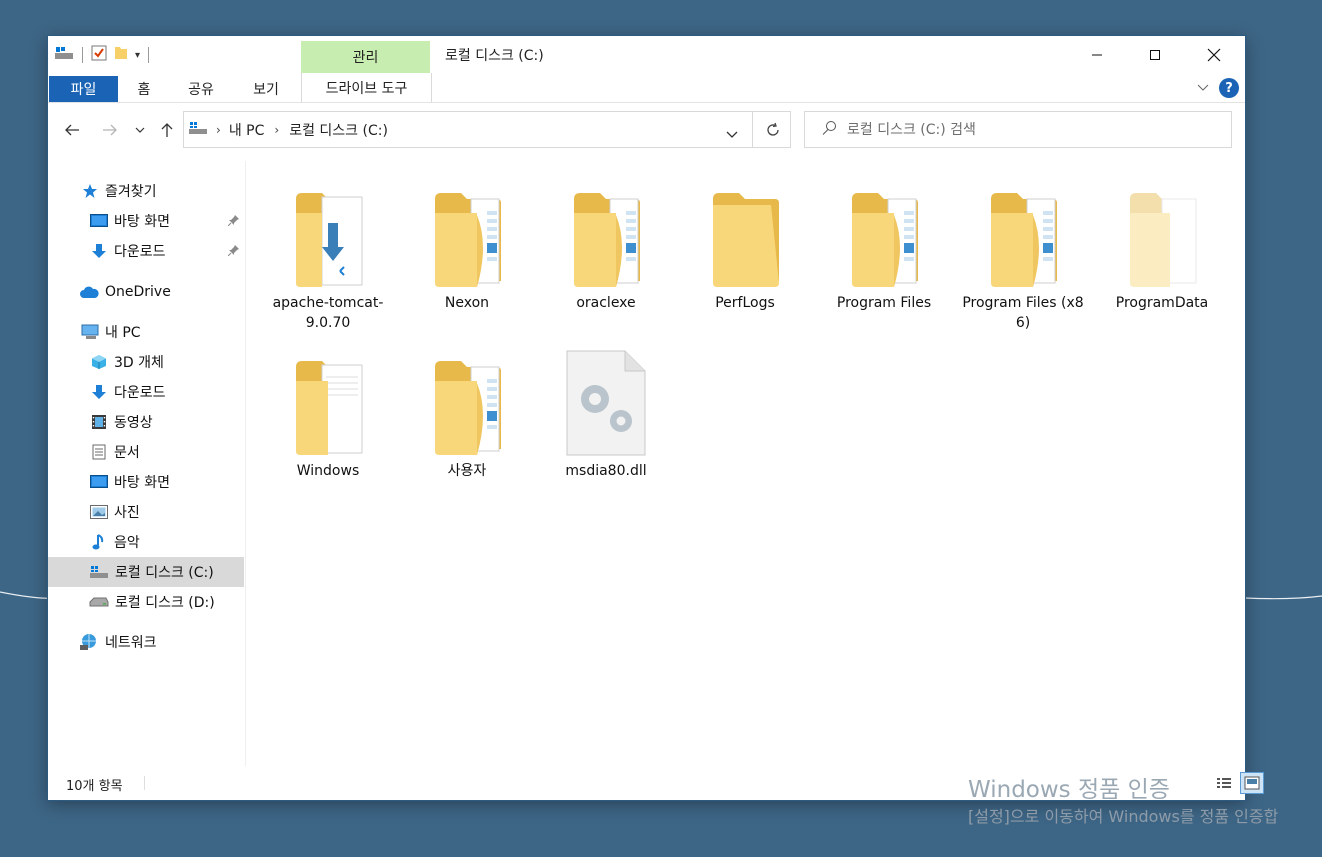 Image resolution: width=1322 pixels, height=857 pixels. I want to click on manage-context-tab: 관리, so click(365, 57).